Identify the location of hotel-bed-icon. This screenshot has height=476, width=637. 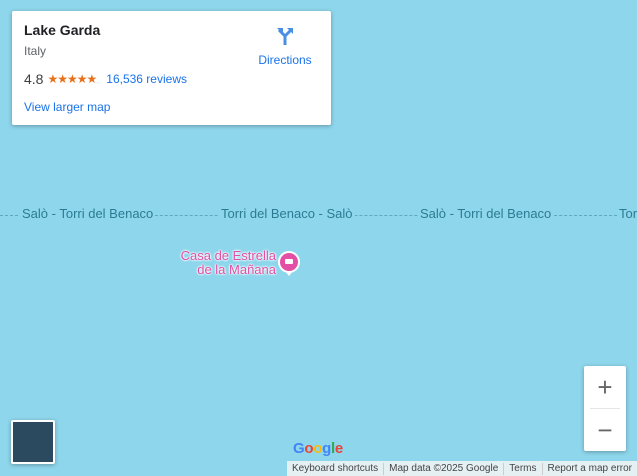
(289, 262).